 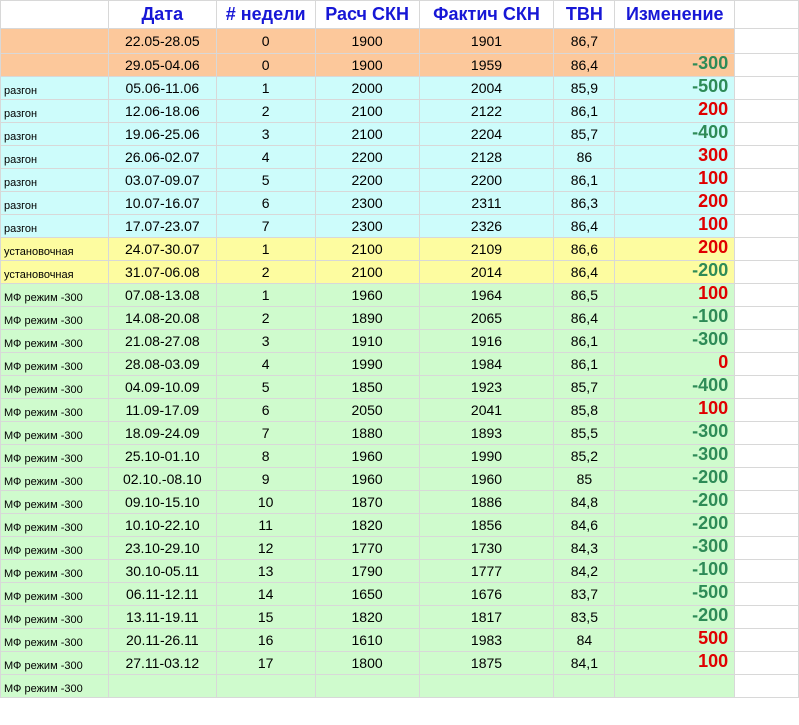 What do you see at coordinates (675, 640) in the screenshot?
I see `change-cell: 500` at bounding box center [675, 640].